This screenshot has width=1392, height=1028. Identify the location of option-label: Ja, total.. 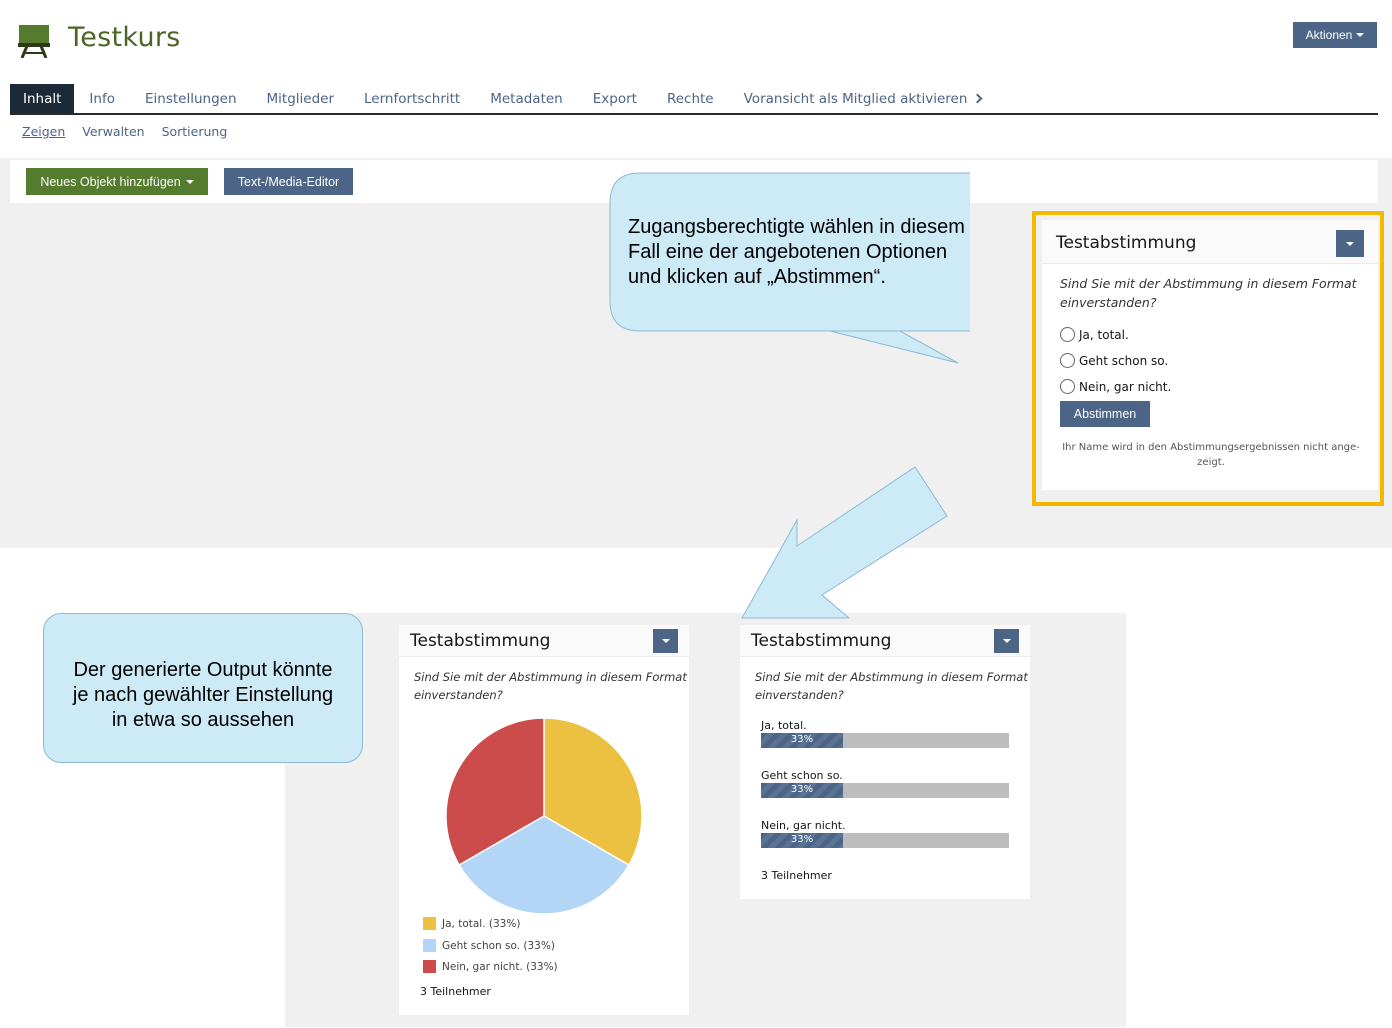
(1104, 334).